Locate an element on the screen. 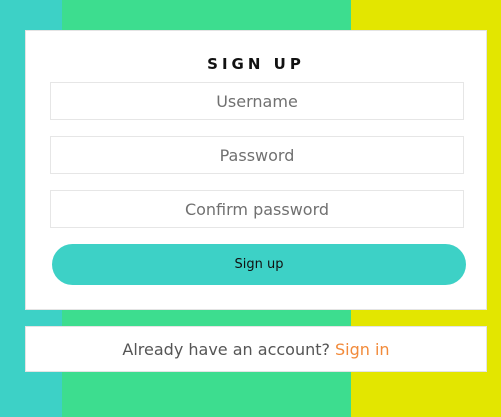  confirm-password-input is located at coordinates (257, 209).